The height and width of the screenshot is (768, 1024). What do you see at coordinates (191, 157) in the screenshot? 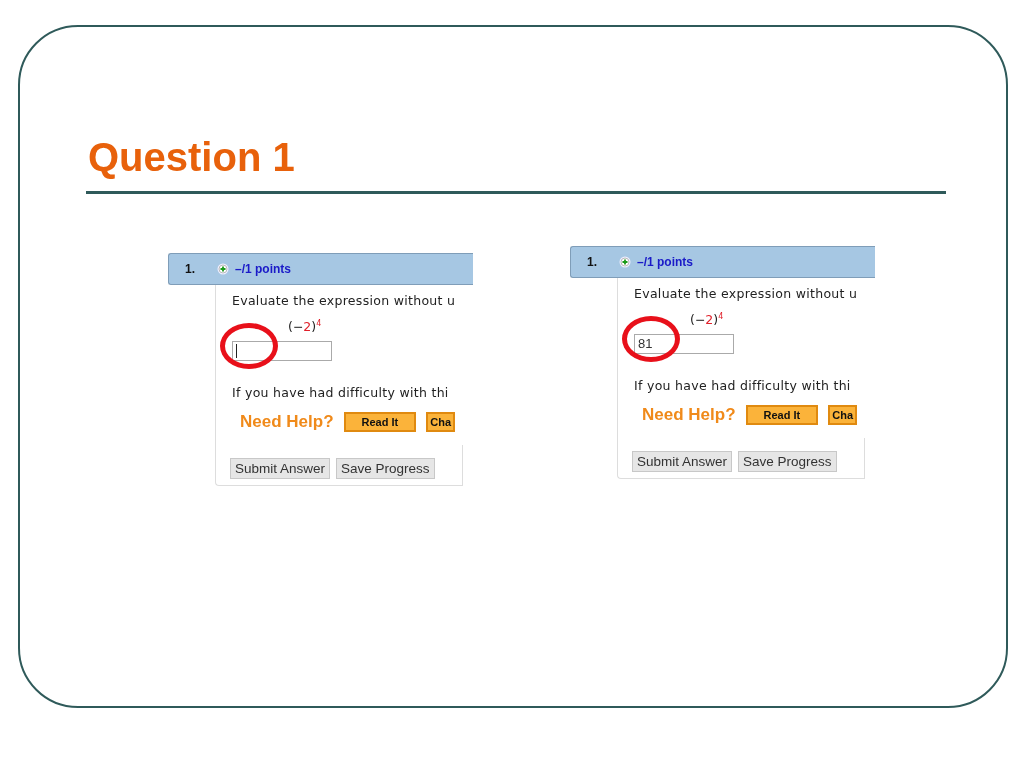
I see `slide-title: Question 1` at bounding box center [191, 157].